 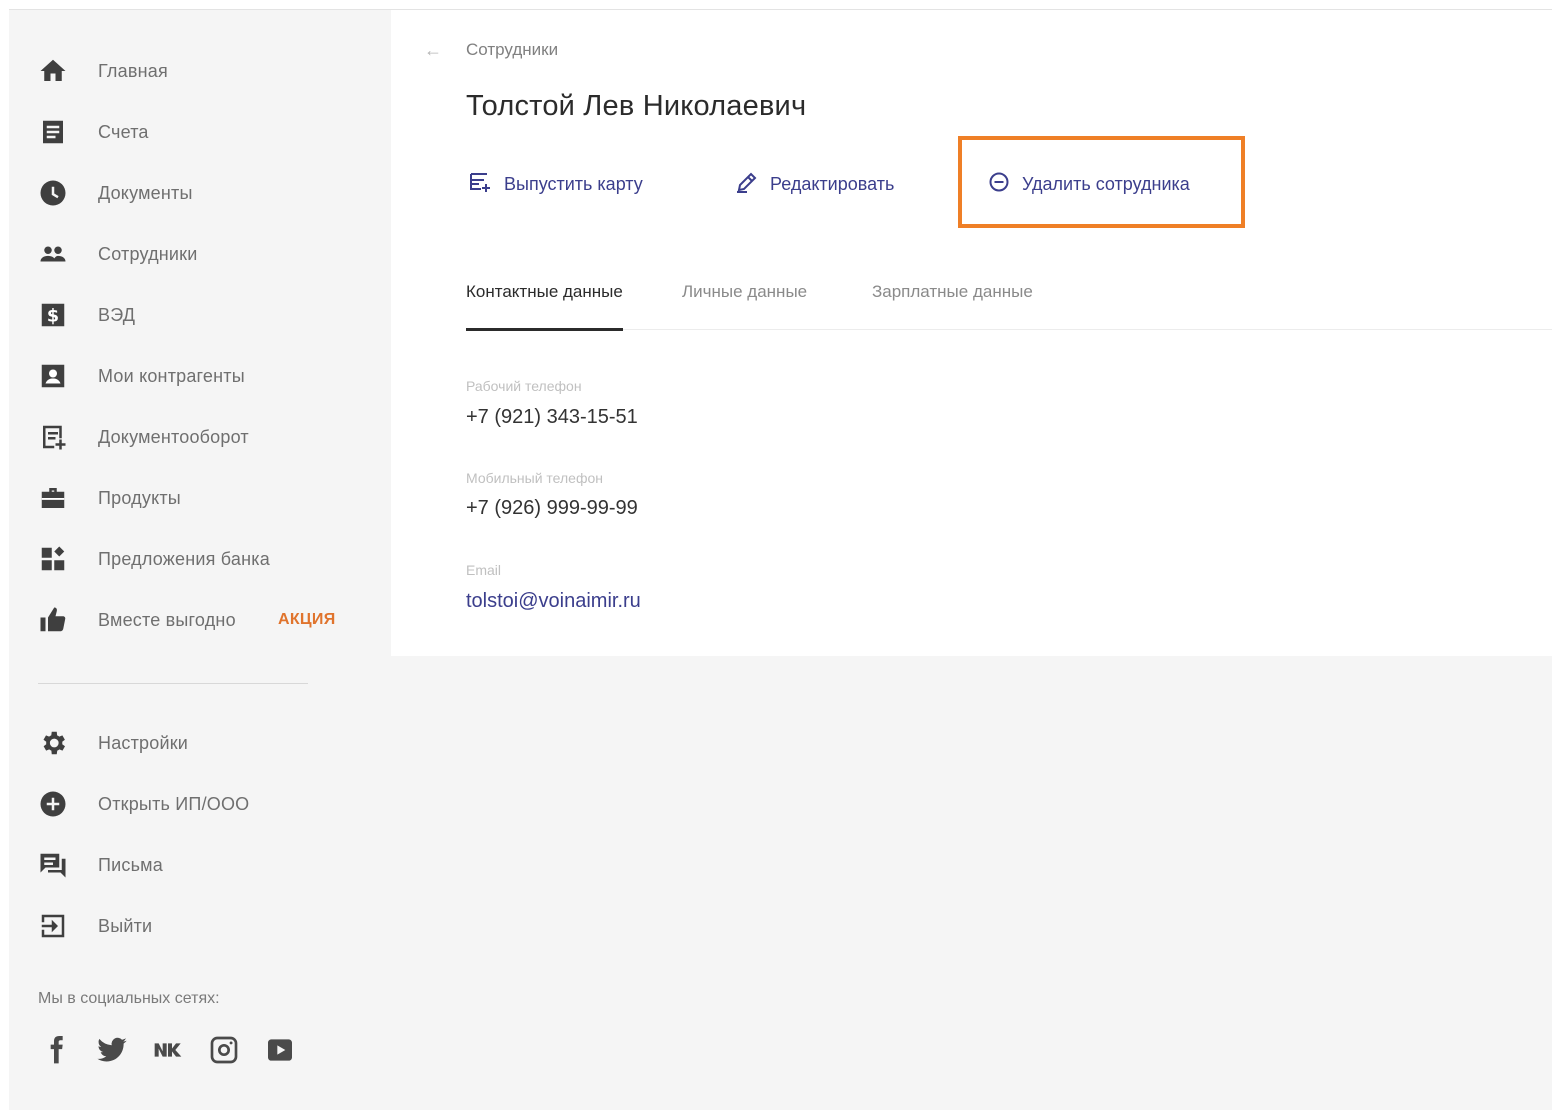 I want to click on mobile-phone-label: Мобильный телефон, so click(x=534, y=478).